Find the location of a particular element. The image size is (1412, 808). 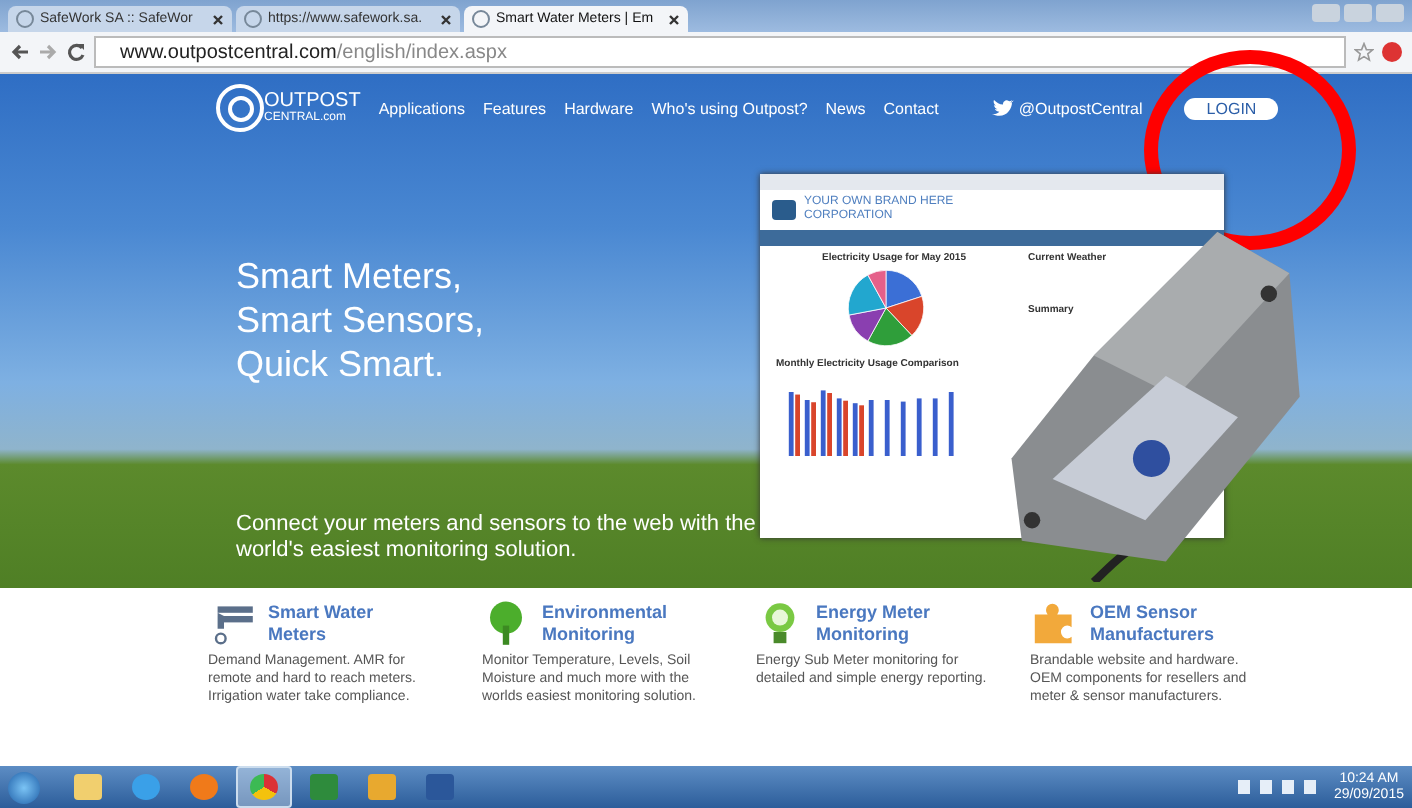

nav-link: News is located at coordinates (845, 108).